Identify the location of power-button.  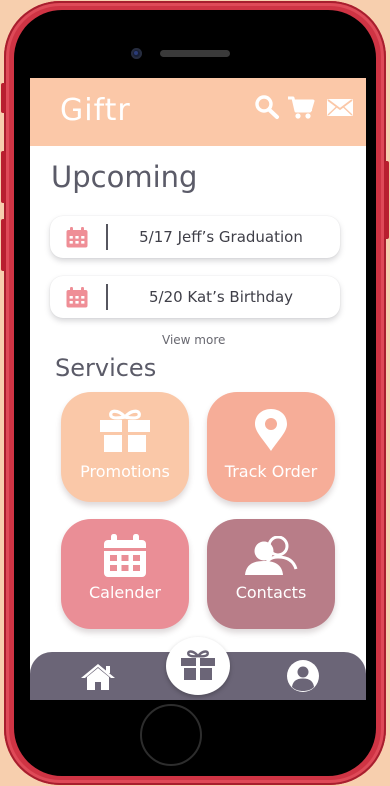
(386, 200).